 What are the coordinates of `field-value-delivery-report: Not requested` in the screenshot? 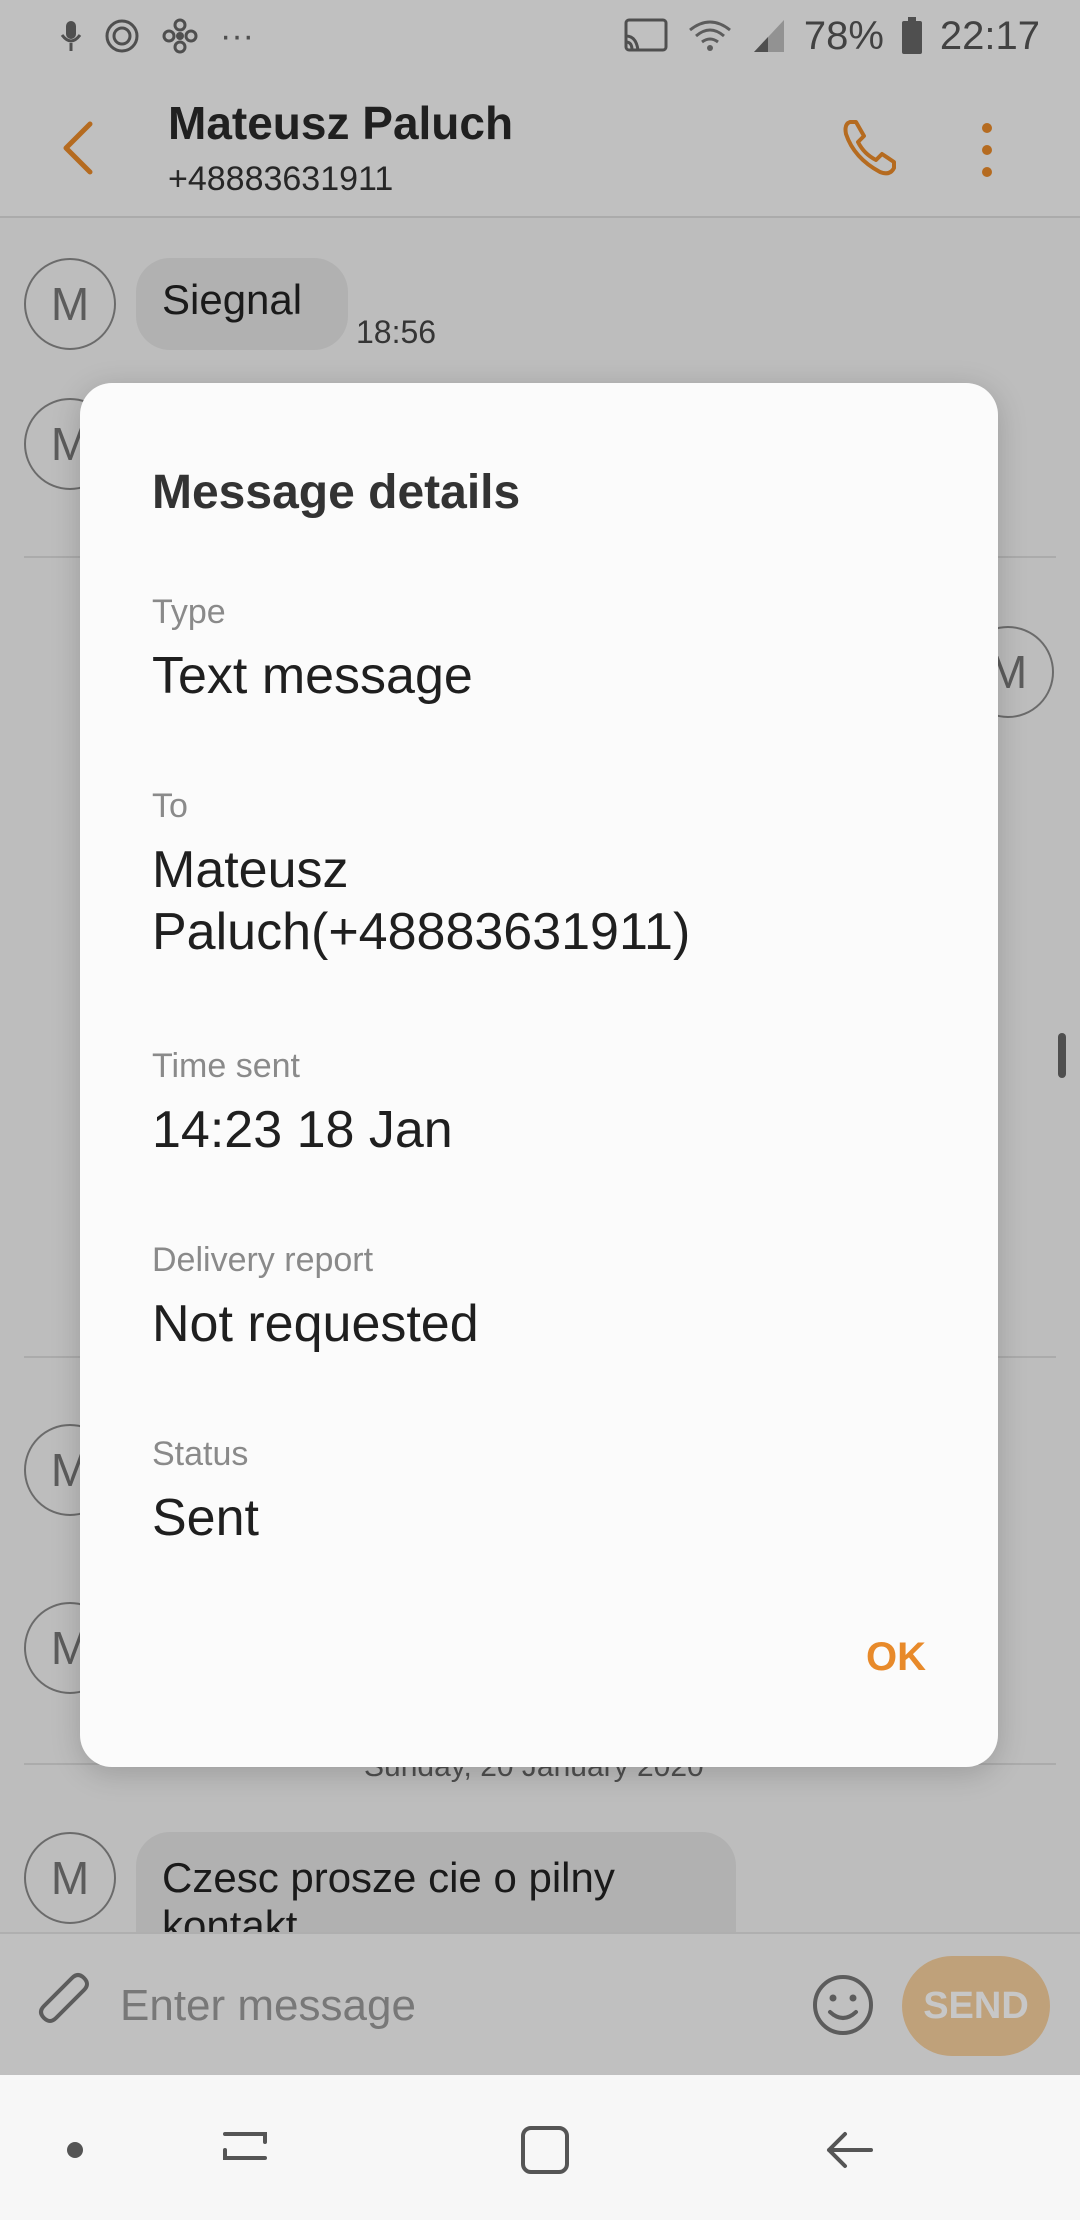 It's located at (315, 1324).